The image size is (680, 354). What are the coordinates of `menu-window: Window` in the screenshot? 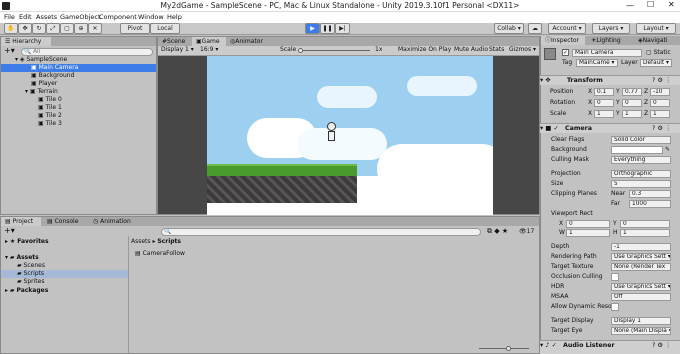 It's located at (151, 17).